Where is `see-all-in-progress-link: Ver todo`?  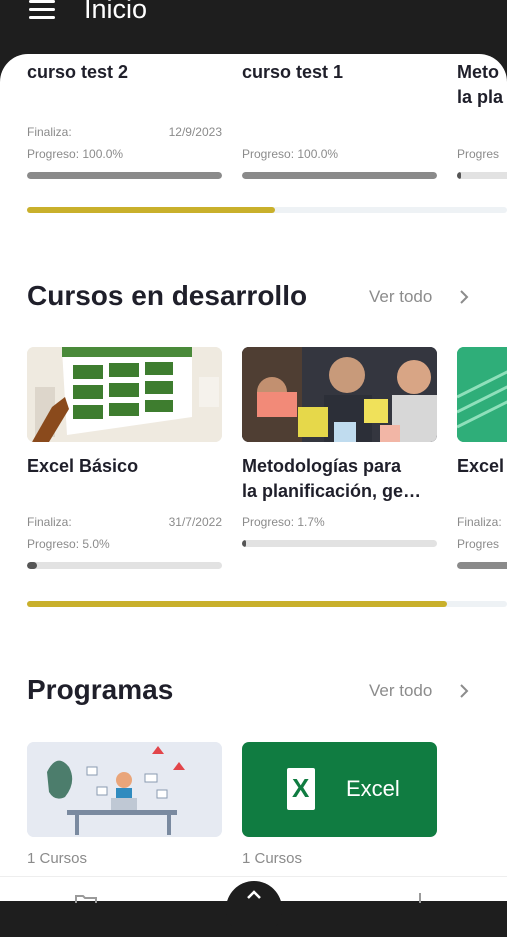
see-all-in-progress-link: Ver todo is located at coordinates (400, 297).